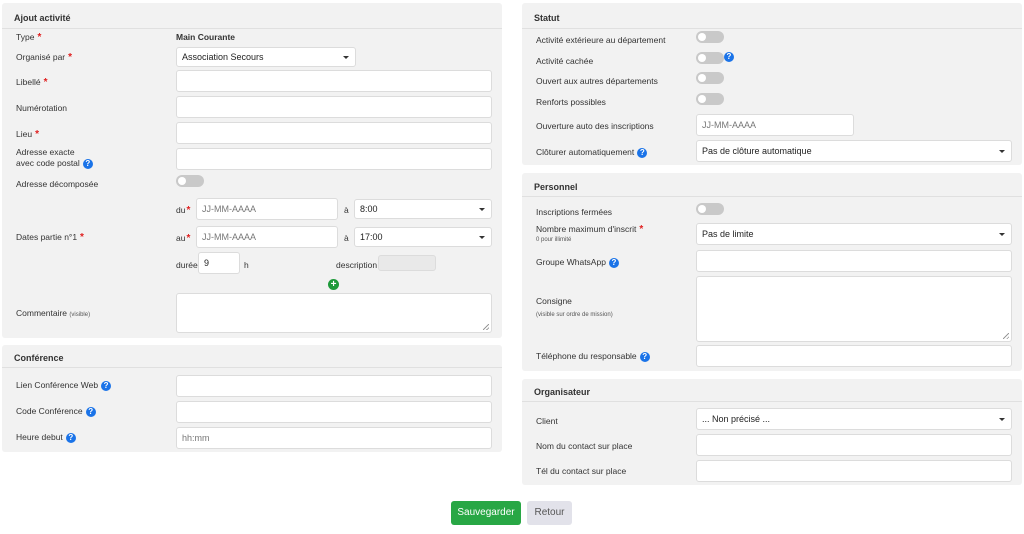 This screenshot has width=1024, height=534. What do you see at coordinates (593, 356) in the screenshot?
I see `telephone-label: Téléphone du responsable?` at bounding box center [593, 356].